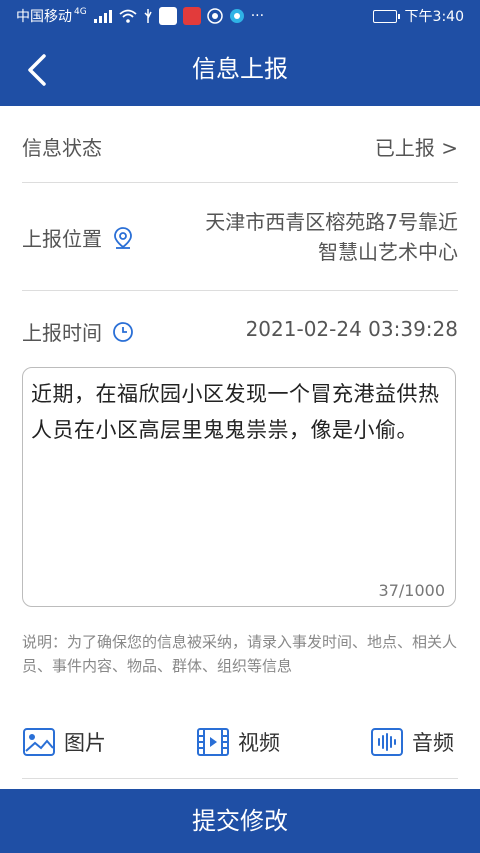 Image resolution: width=480 pixels, height=853 pixels. I want to click on report-time-row: 上报时间 2021-02-24 03:39:28, so click(240, 329).